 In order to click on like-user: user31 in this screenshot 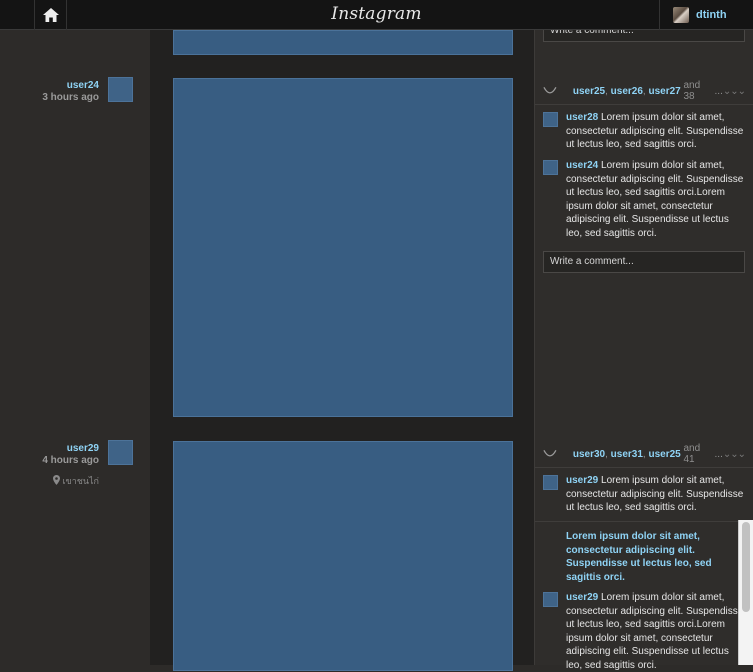, I will do `click(627, 454)`.